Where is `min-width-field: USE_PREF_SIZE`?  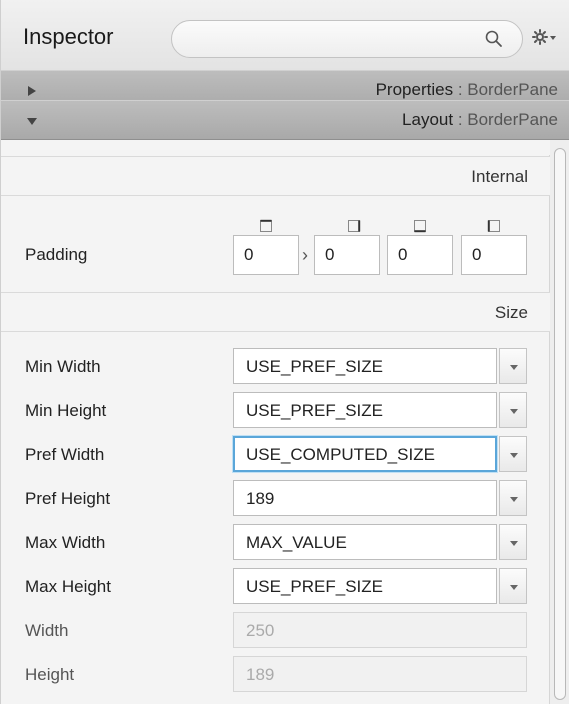 min-width-field: USE_PREF_SIZE is located at coordinates (365, 366).